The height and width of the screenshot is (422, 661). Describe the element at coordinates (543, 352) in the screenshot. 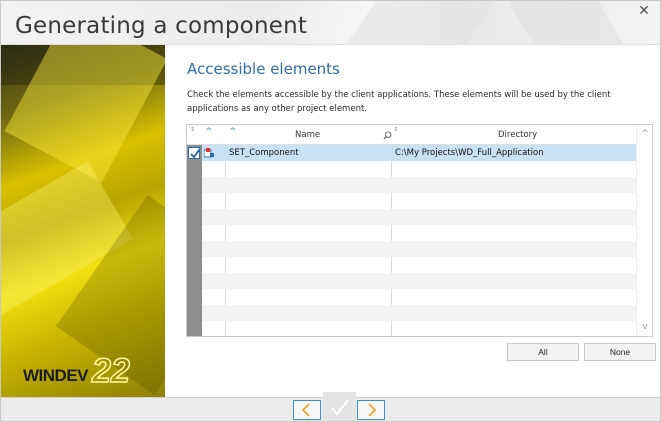

I see `select-all-button: All` at that location.